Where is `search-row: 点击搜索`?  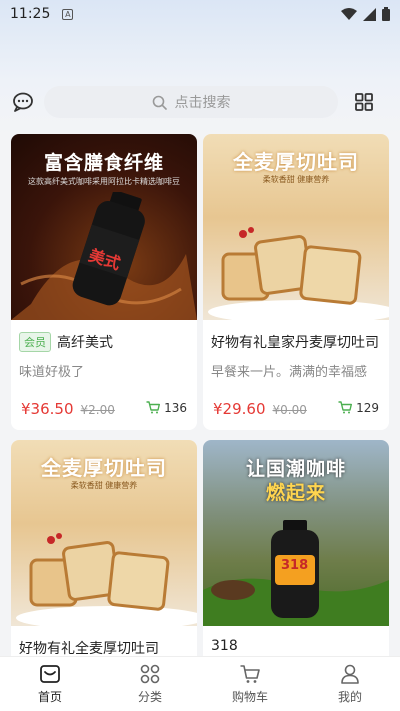
search-row: 点击搜索 is located at coordinates (200, 102).